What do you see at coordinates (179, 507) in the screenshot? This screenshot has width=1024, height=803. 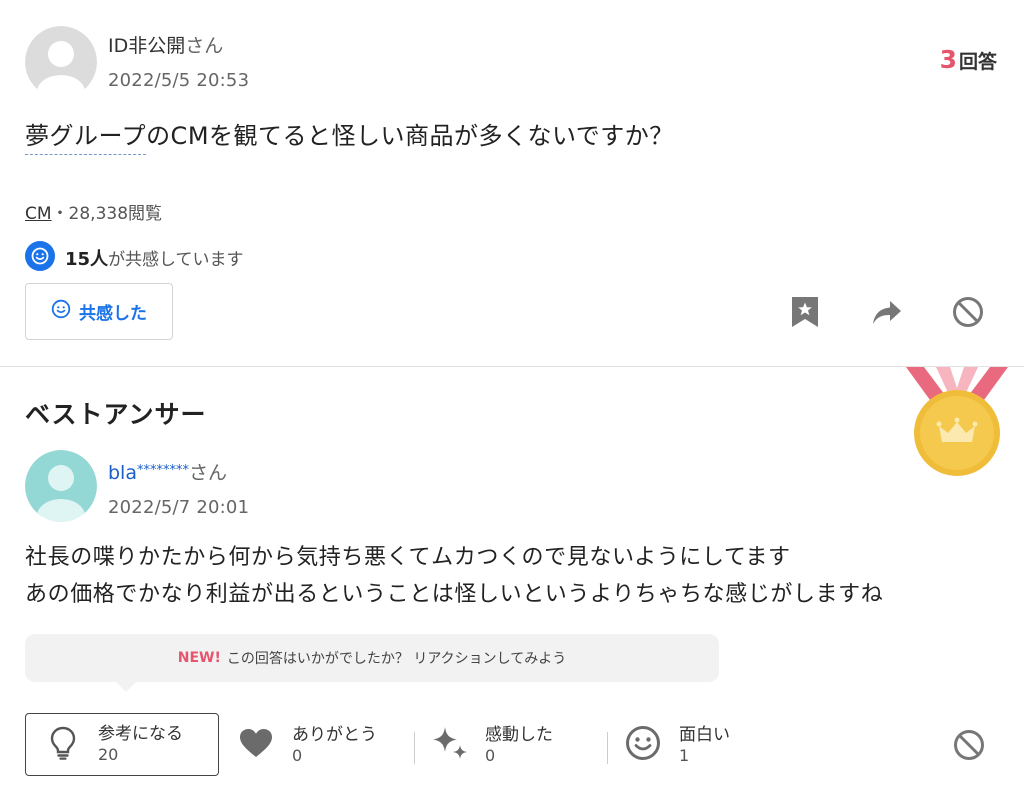 I see `answer-date: 2022/5/7 20:01` at bounding box center [179, 507].